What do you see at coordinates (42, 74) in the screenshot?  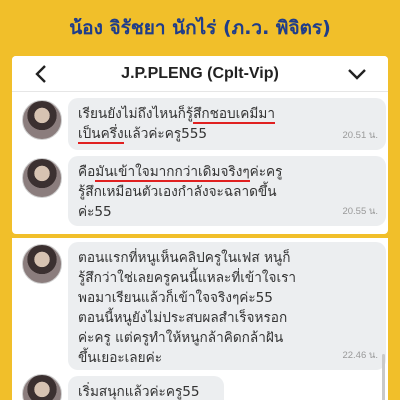 I see `back-arrow-icon` at bounding box center [42, 74].